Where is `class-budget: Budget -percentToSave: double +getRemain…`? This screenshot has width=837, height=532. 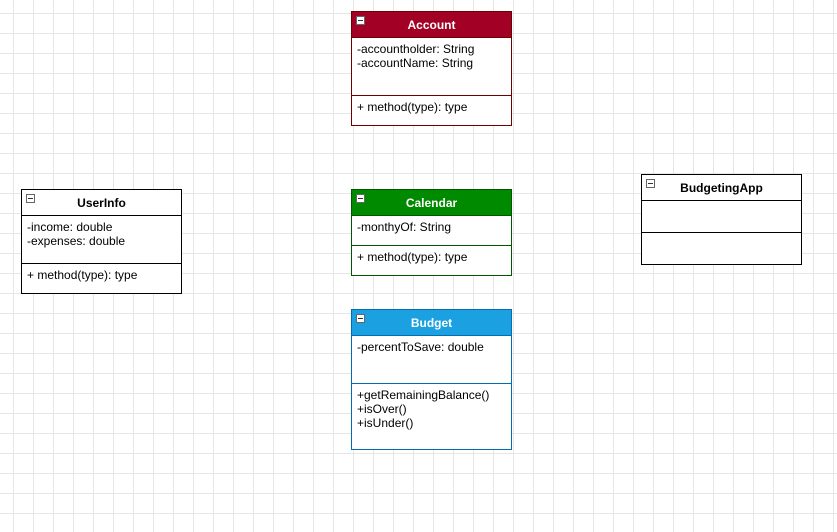 class-budget: Budget -percentToSave: double +getRemain… is located at coordinates (431, 379).